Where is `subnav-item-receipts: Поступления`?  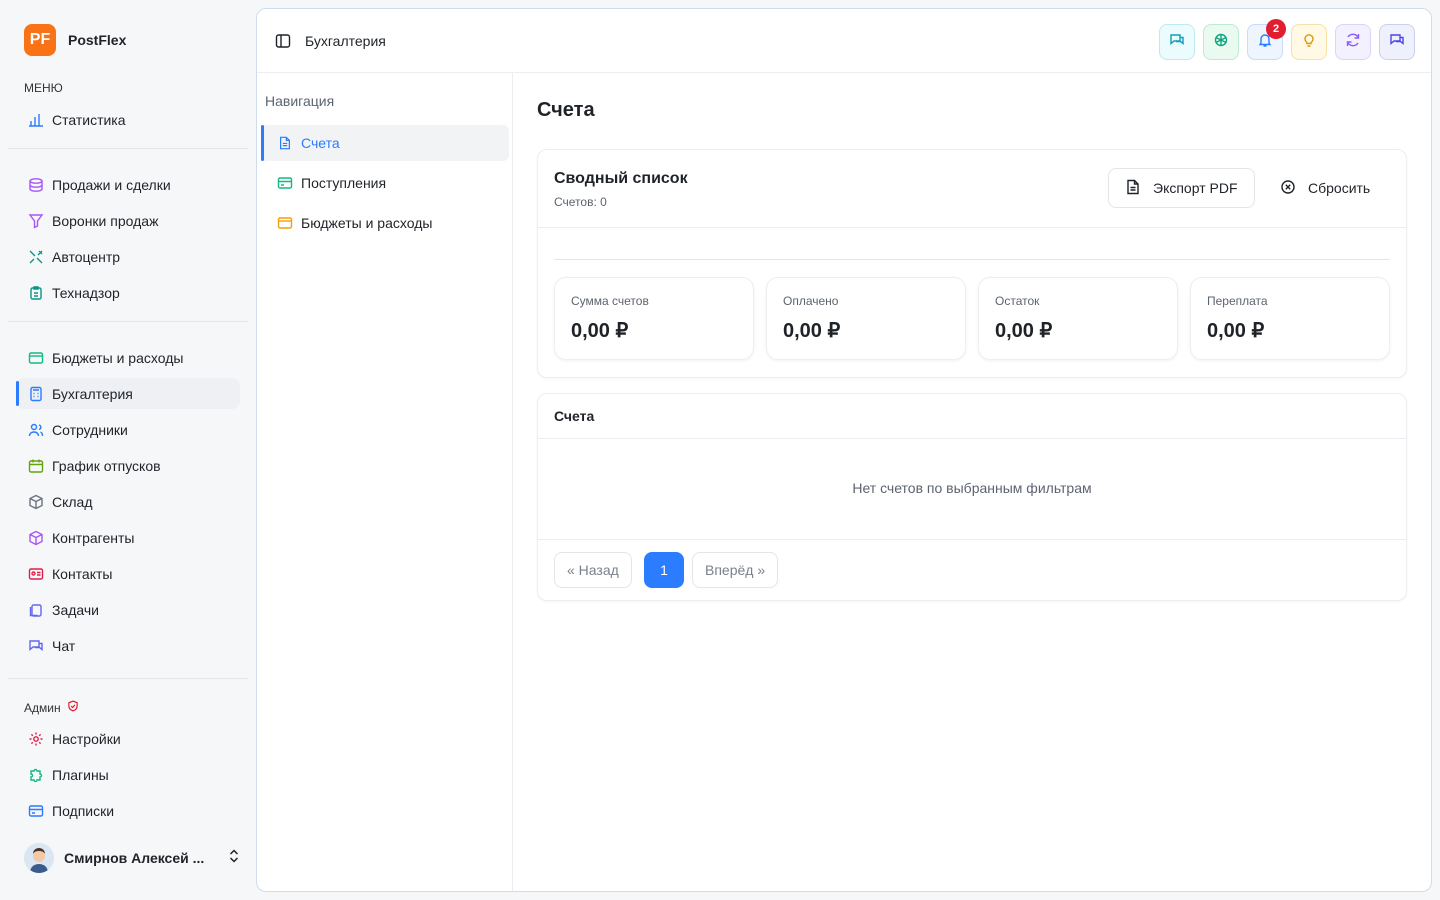
subnav-item-receipts: Поступления is located at coordinates (385, 183).